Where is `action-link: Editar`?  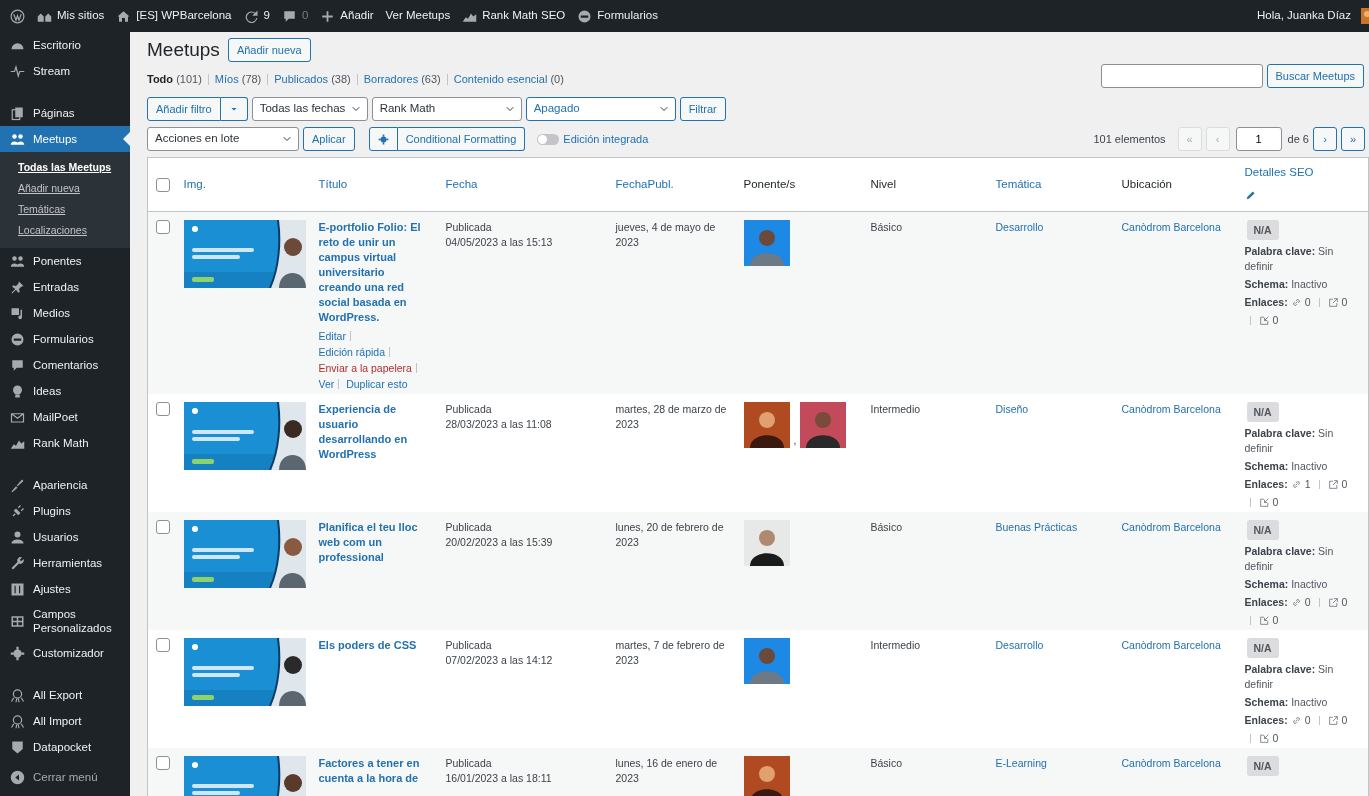
action-link: Editar is located at coordinates (332, 336).